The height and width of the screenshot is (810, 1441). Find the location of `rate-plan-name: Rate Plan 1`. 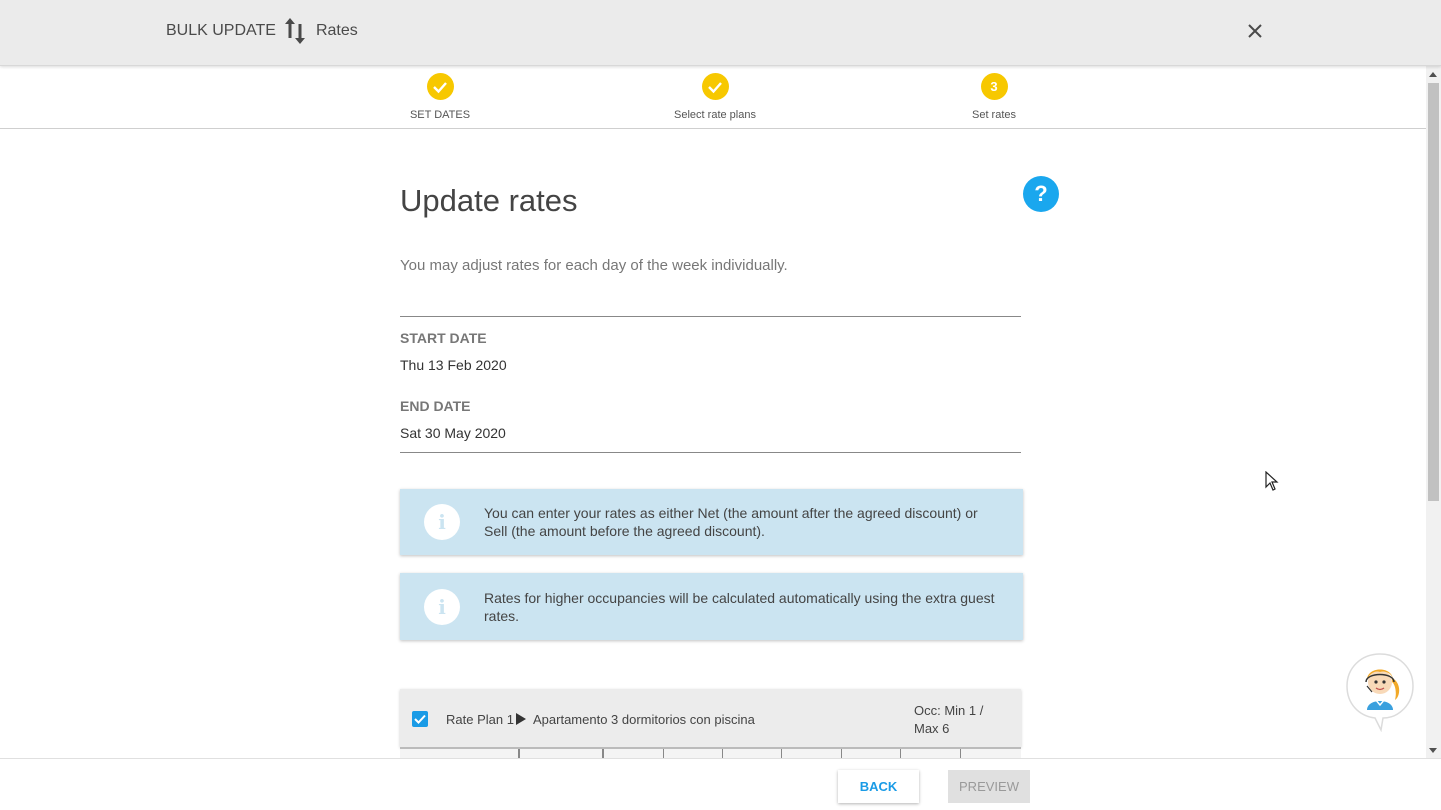

rate-plan-name: Rate Plan 1 is located at coordinates (480, 719).